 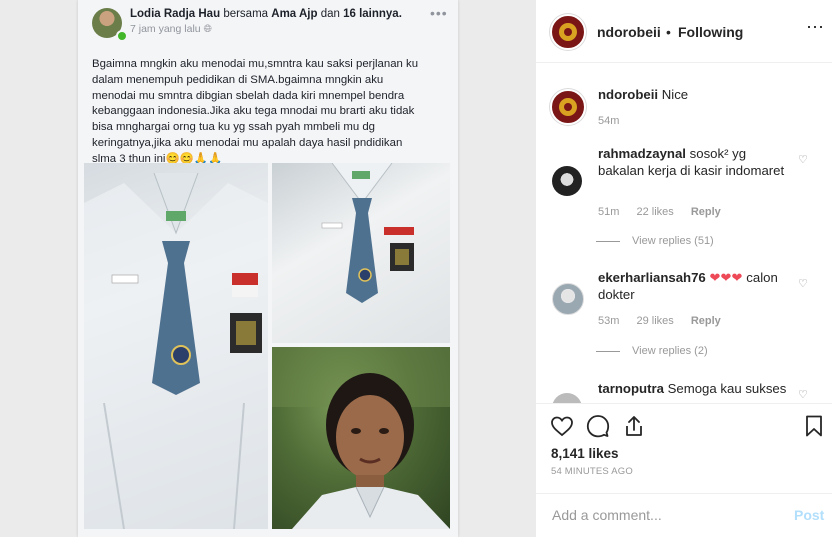 I want to click on view-replies-text: View replies (2), so click(x=670, y=351).